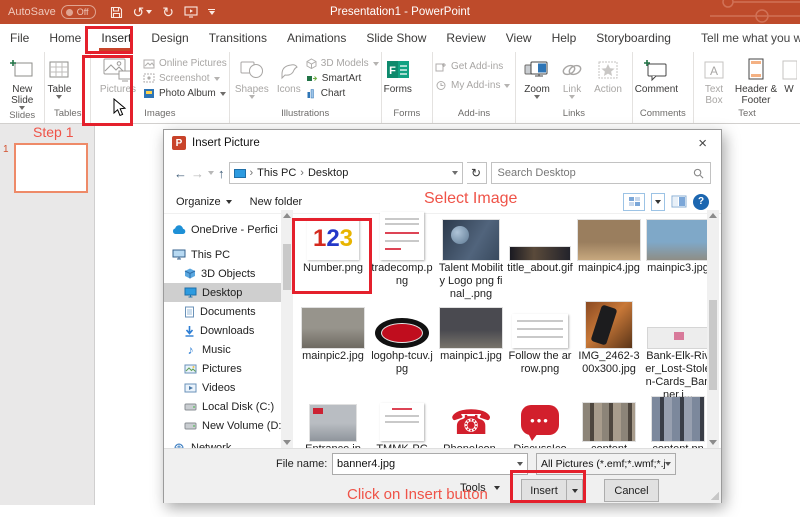  I want to click on slides-panel: 1, so click(47, 314).